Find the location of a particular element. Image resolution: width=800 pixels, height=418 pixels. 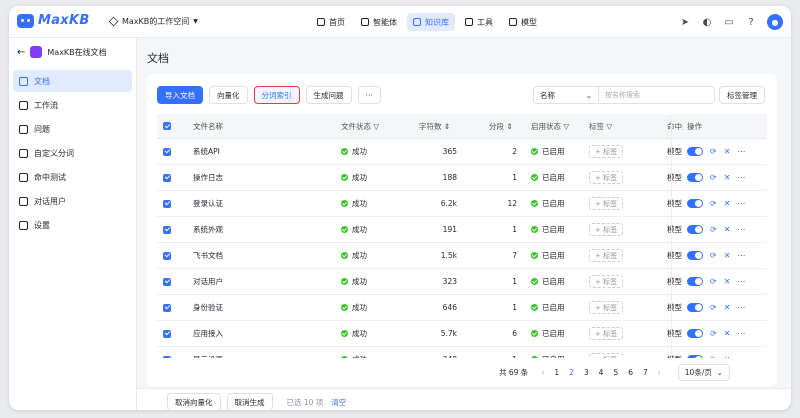

header-enable: 启用状态 ▽ is located at coordinates (550, 126).